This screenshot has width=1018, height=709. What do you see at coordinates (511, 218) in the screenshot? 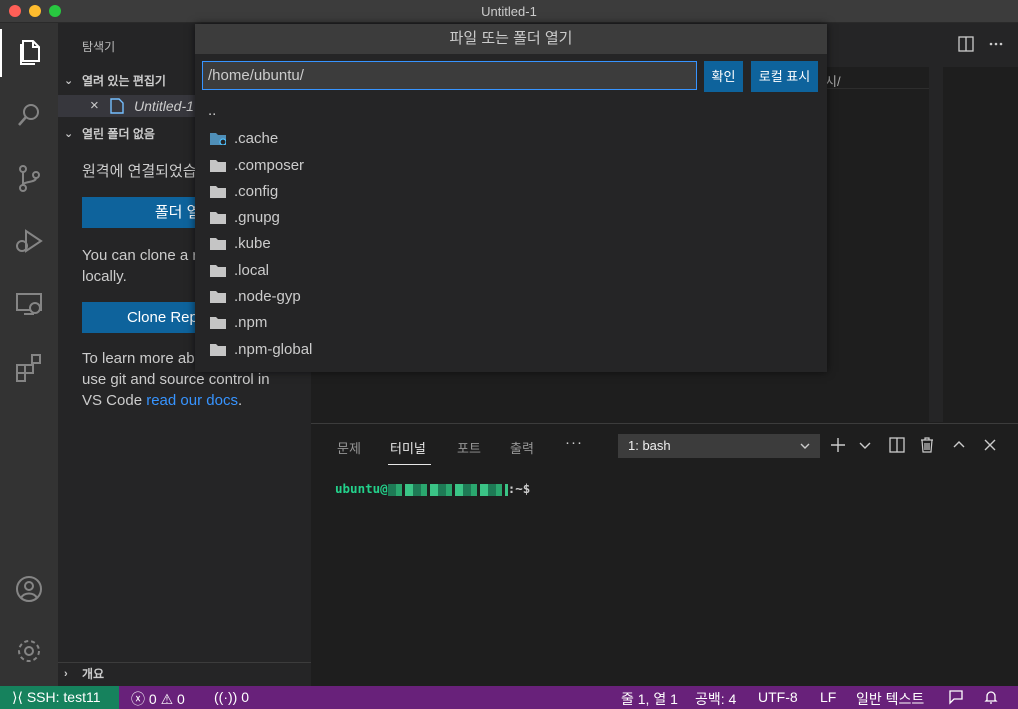
I see `list-item: .gnupg` at bounding box center [511, 218].